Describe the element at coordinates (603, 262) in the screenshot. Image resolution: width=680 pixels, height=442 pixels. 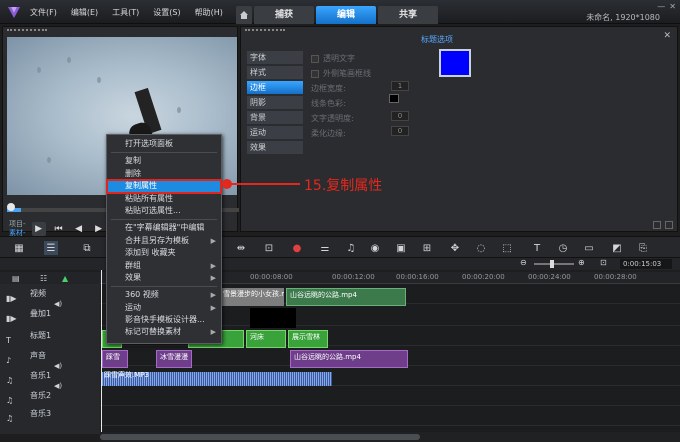
I see `fit-timeline-icon: ⊡` at that location.